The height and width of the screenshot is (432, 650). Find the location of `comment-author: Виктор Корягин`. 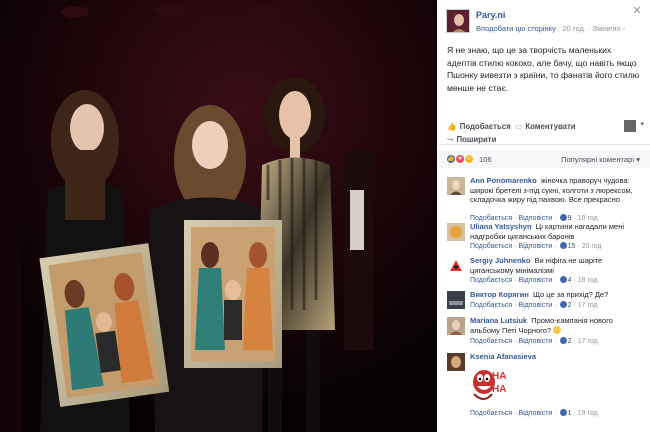

comment-author: Виктор Корягин is located at coordinates (499, 294).